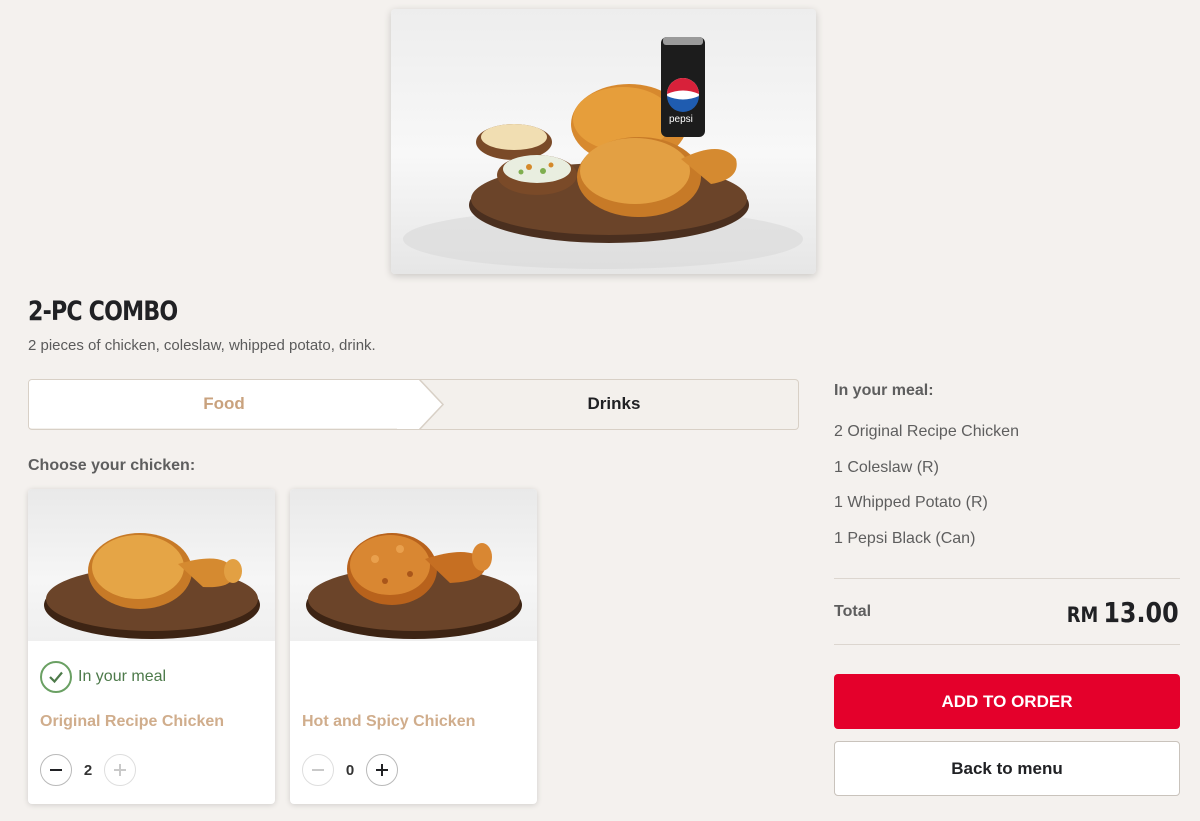 The width and height of the screenshot is (1200, 821). I want to click on hot-and-spicy-chicken-image, so click(413, 565).